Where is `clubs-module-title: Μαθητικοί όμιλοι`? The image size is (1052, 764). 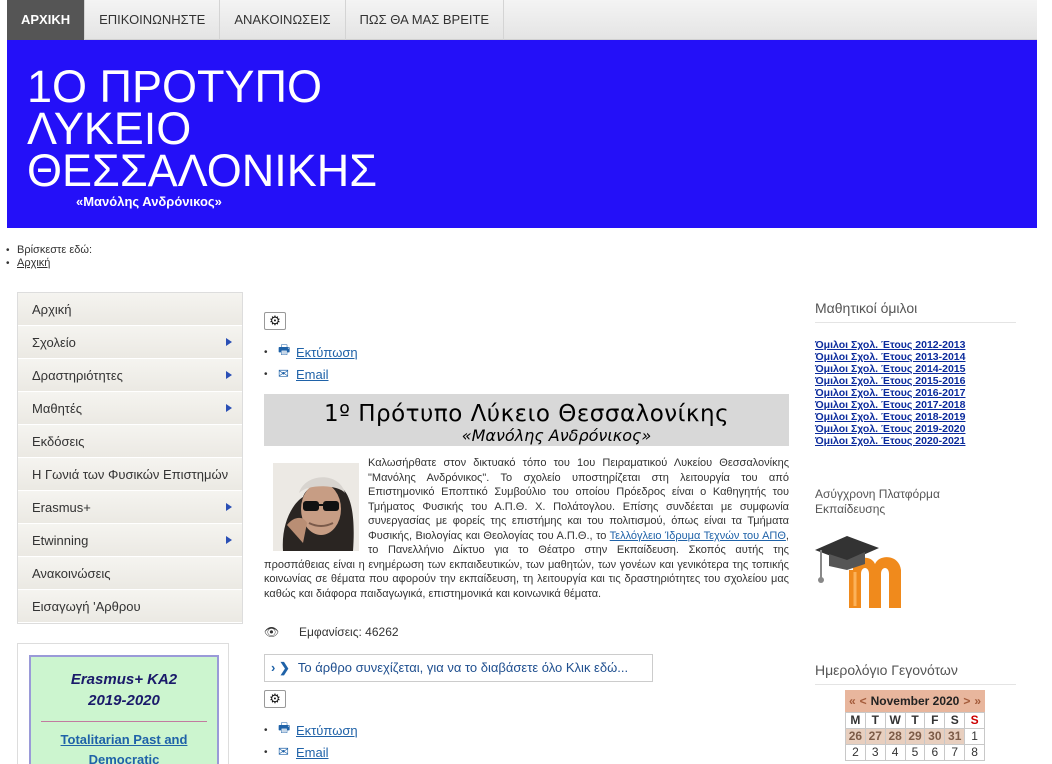
clubs-module-title: Μαθητικοί όμιλοι is located at coordinates (915, 311).